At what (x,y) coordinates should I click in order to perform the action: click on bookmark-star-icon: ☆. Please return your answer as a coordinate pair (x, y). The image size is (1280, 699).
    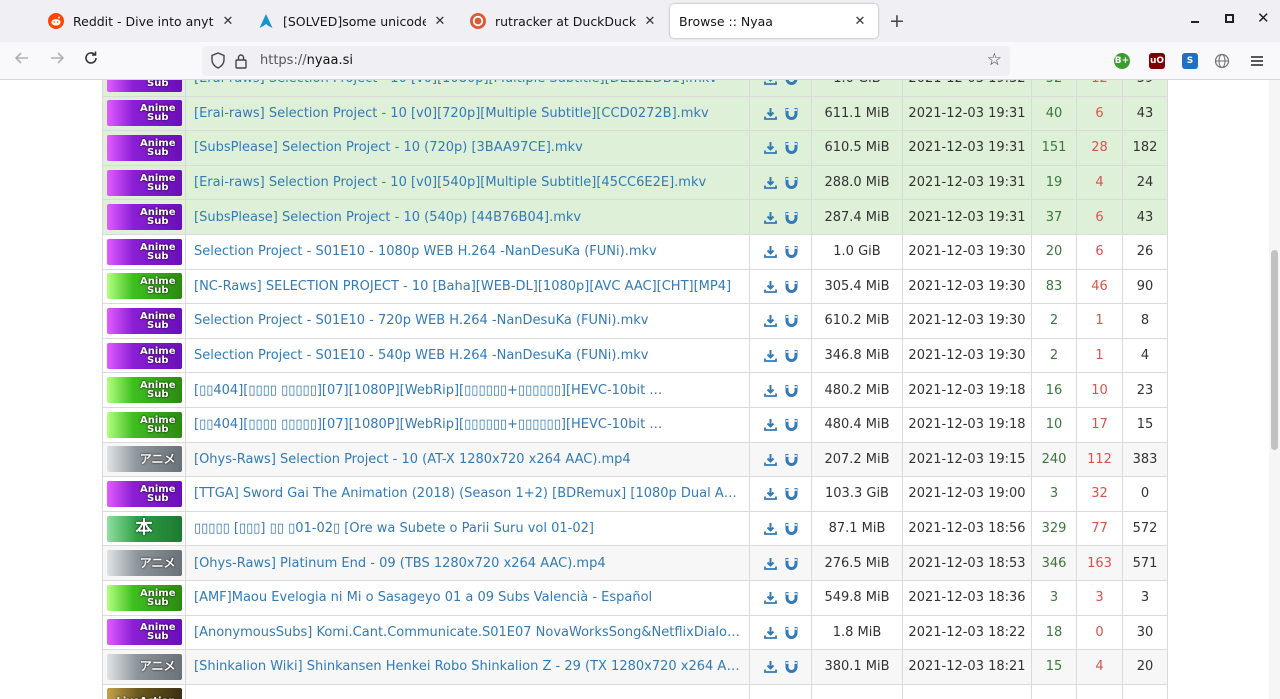
    Looking at the image, I should click on (994, 60).